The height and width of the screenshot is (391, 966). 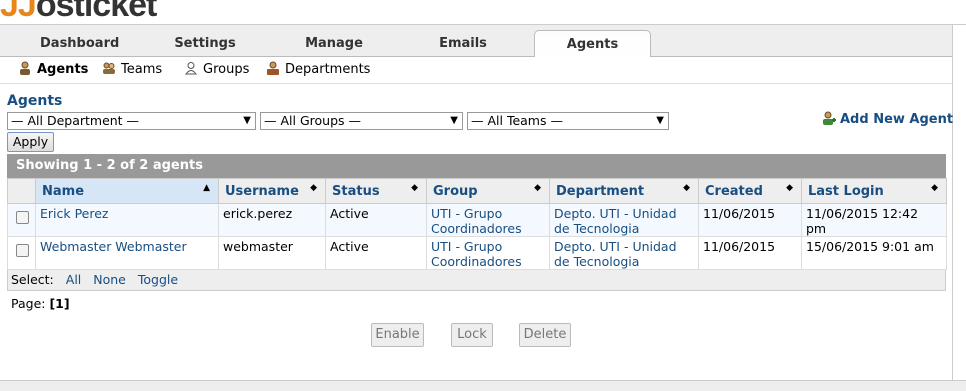 I want to click on sub-nav: Agents Teams Groups Departments, so click(x=483, y=70).